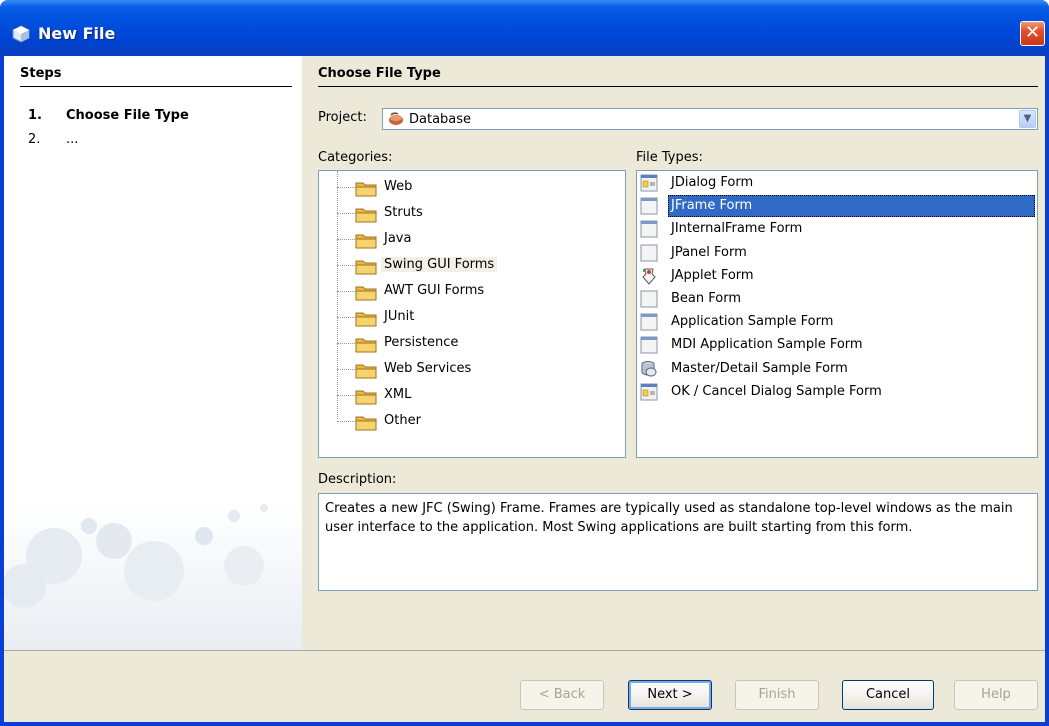 This screenshot has width=1049, height=726. I want to click on description-label: Description:, so click(357, 479).